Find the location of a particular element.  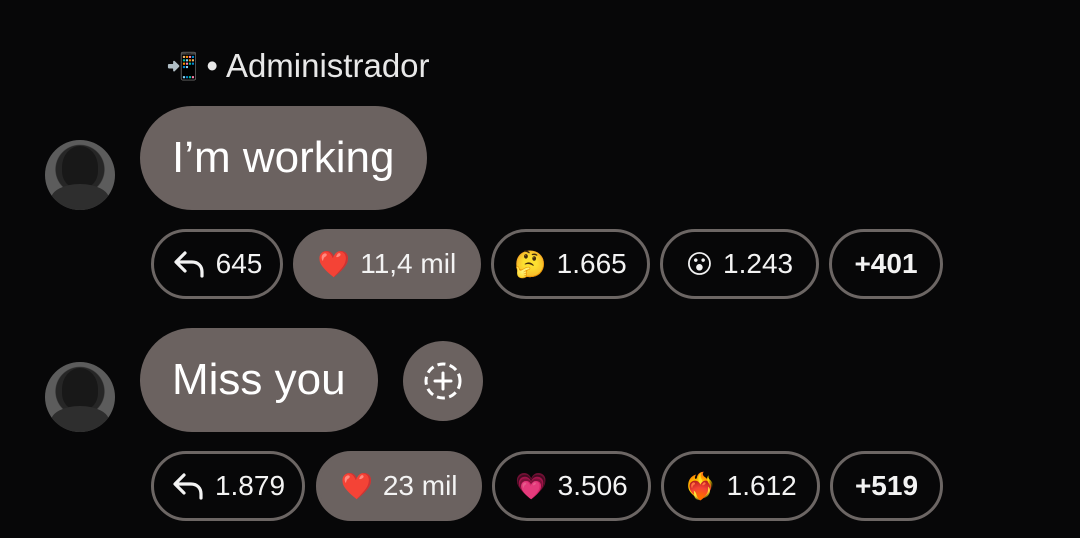

growing-heart-icon: 💗 is located at coordinates (531, 486).